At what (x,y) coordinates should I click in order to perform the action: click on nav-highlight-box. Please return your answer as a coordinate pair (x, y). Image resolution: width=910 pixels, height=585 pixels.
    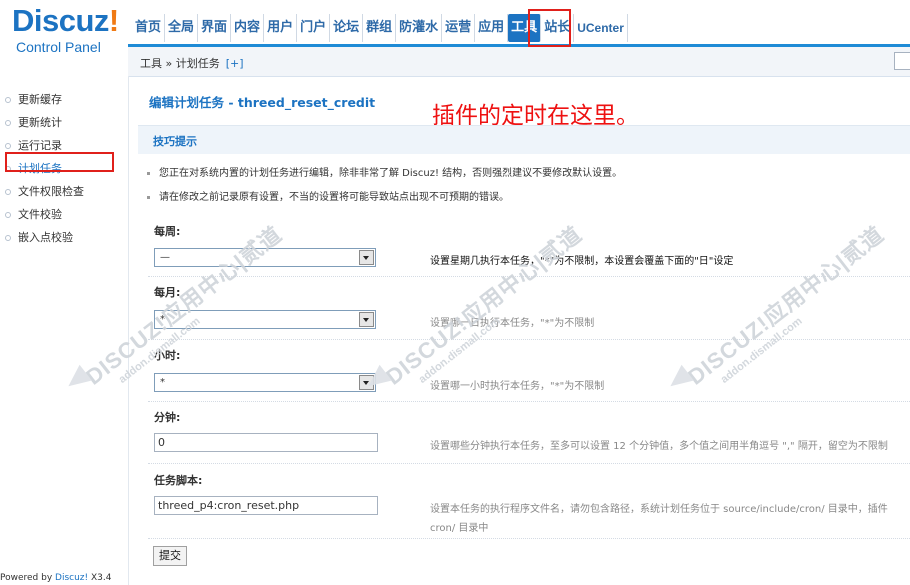
    Looking at the image, I should click on (549, 28).